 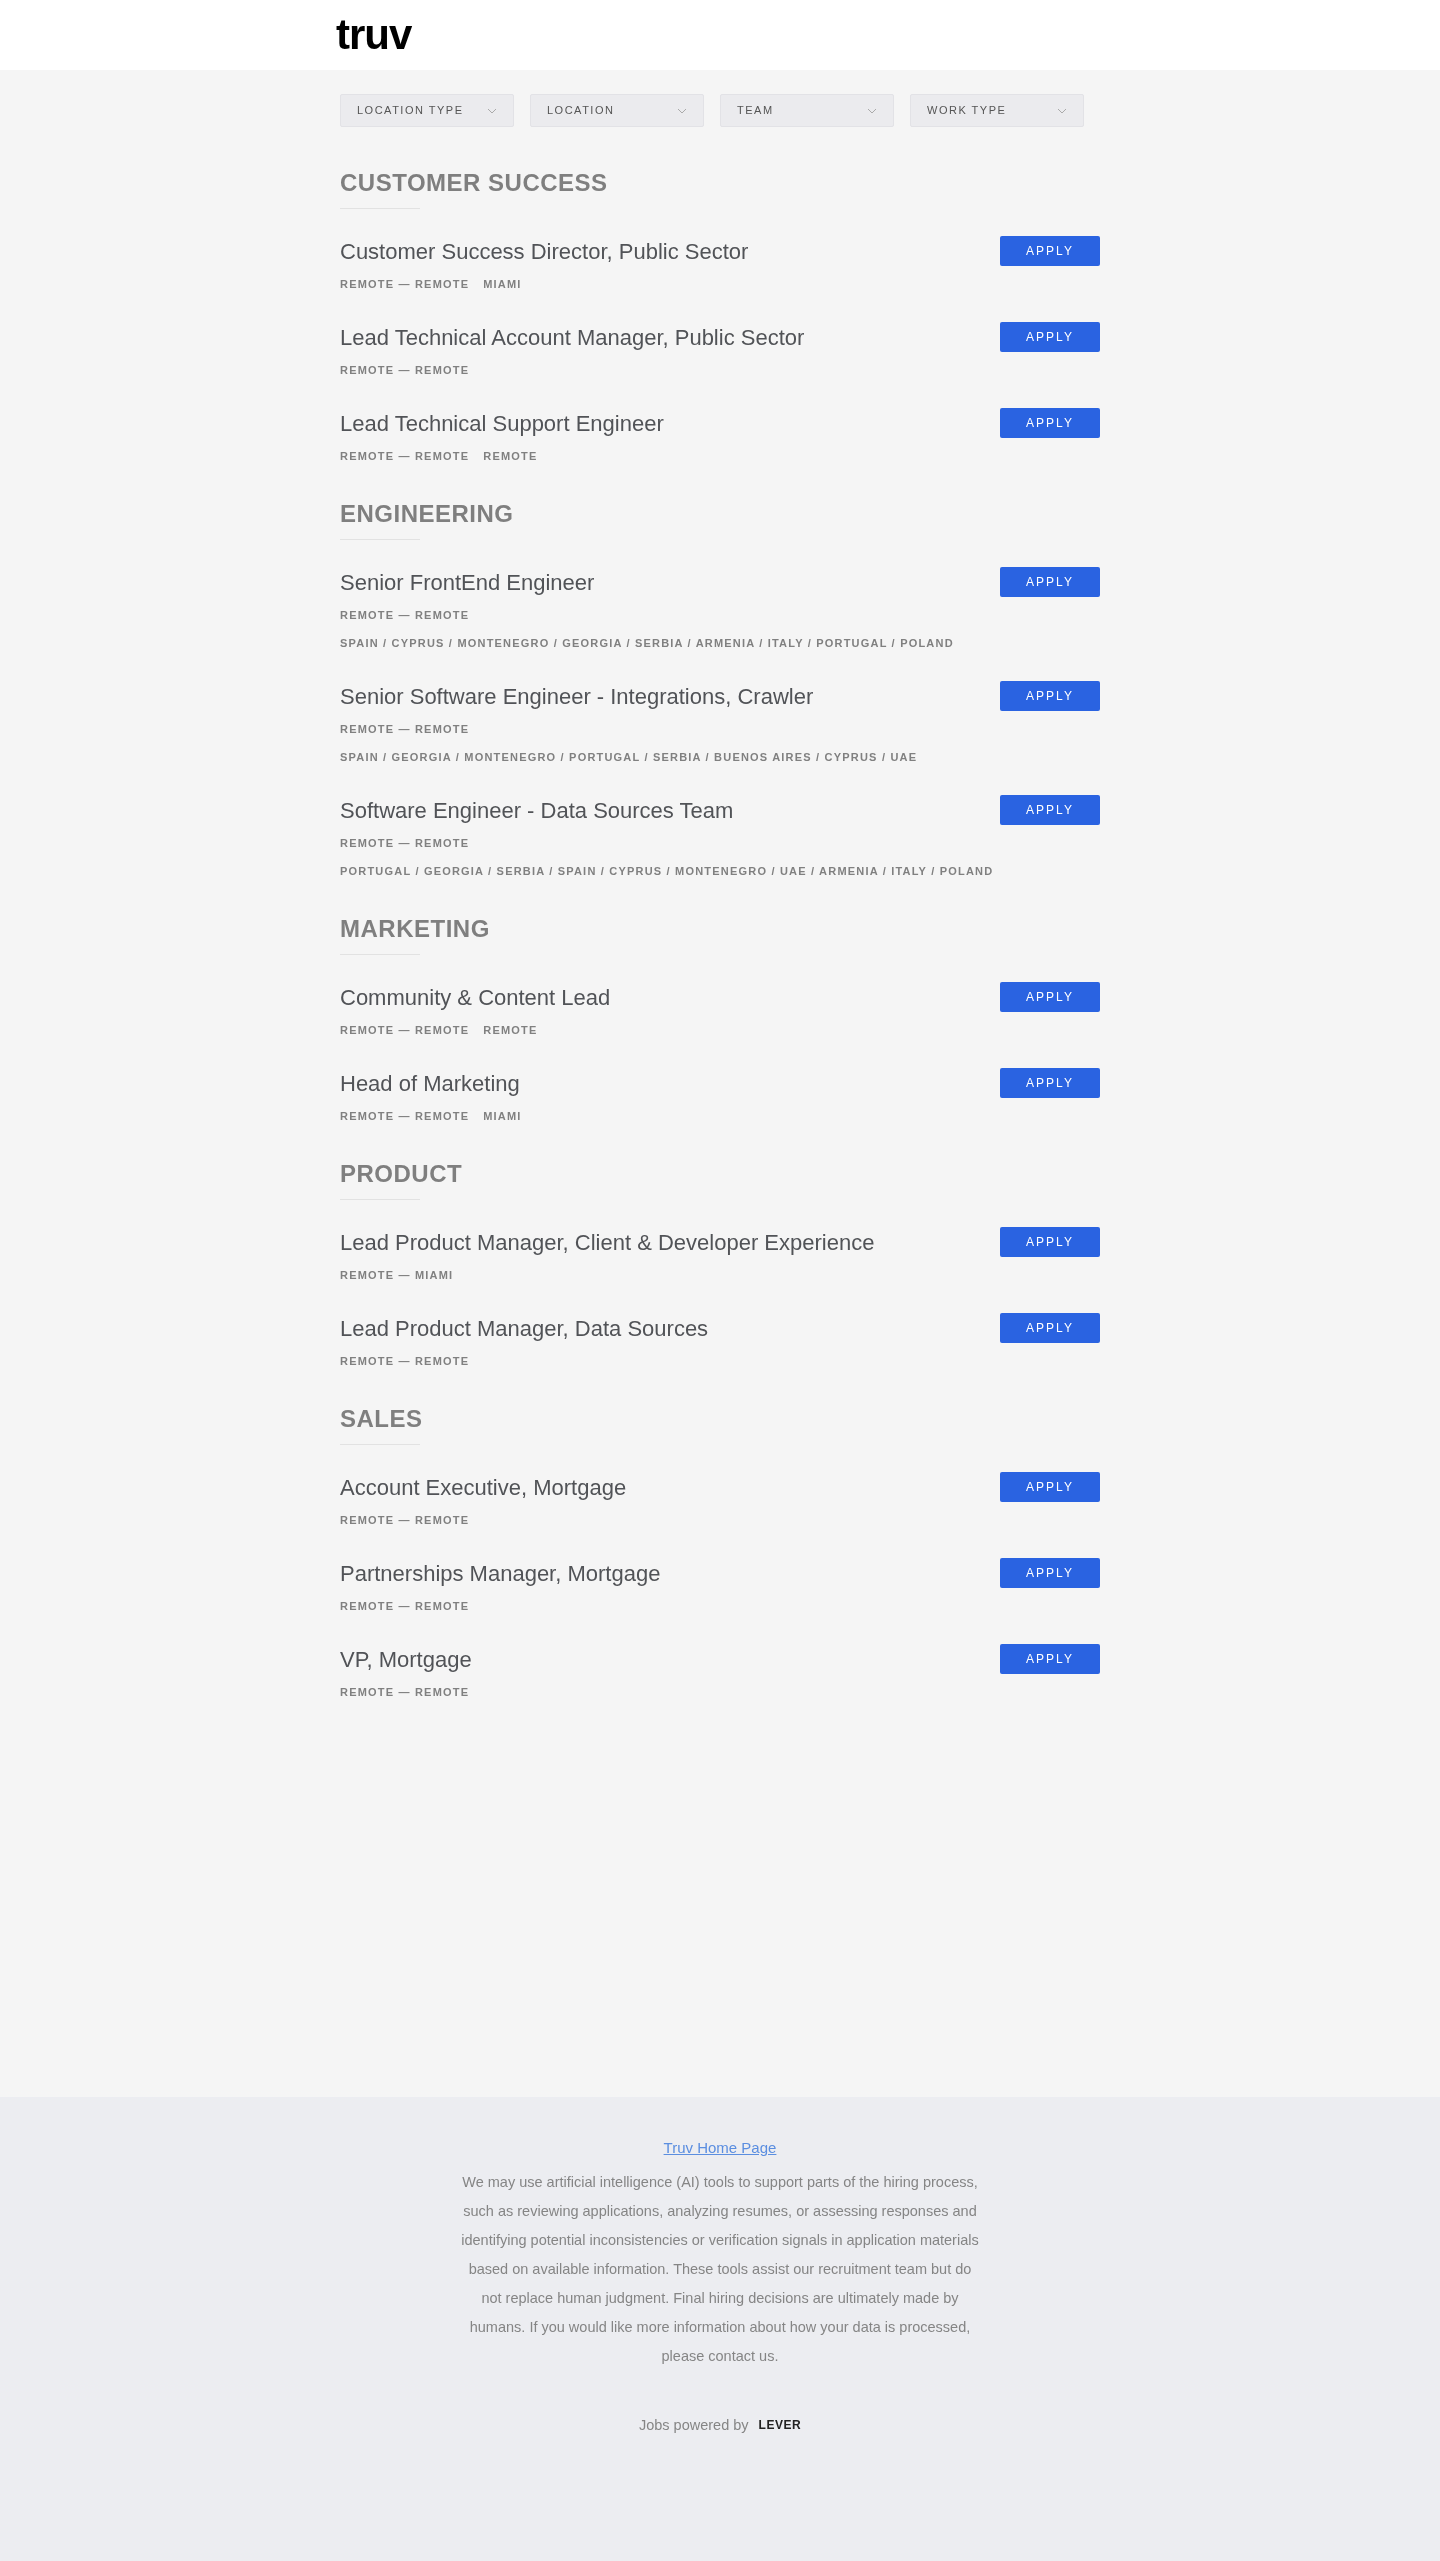 I want to click on job-title-link: Lead Technical Account Manager, Public Sector, so click(x=660, y=338).